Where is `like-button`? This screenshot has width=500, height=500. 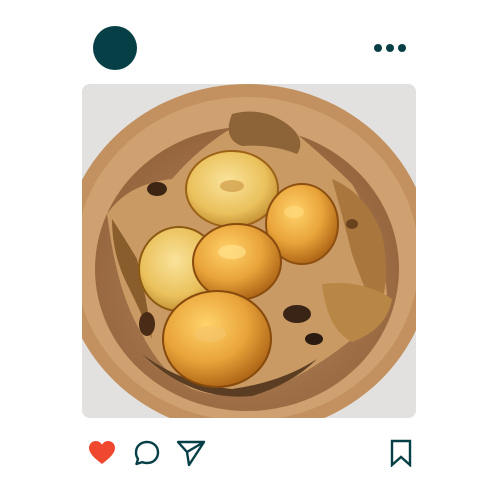 like-button is located at coordinates (102, 453).